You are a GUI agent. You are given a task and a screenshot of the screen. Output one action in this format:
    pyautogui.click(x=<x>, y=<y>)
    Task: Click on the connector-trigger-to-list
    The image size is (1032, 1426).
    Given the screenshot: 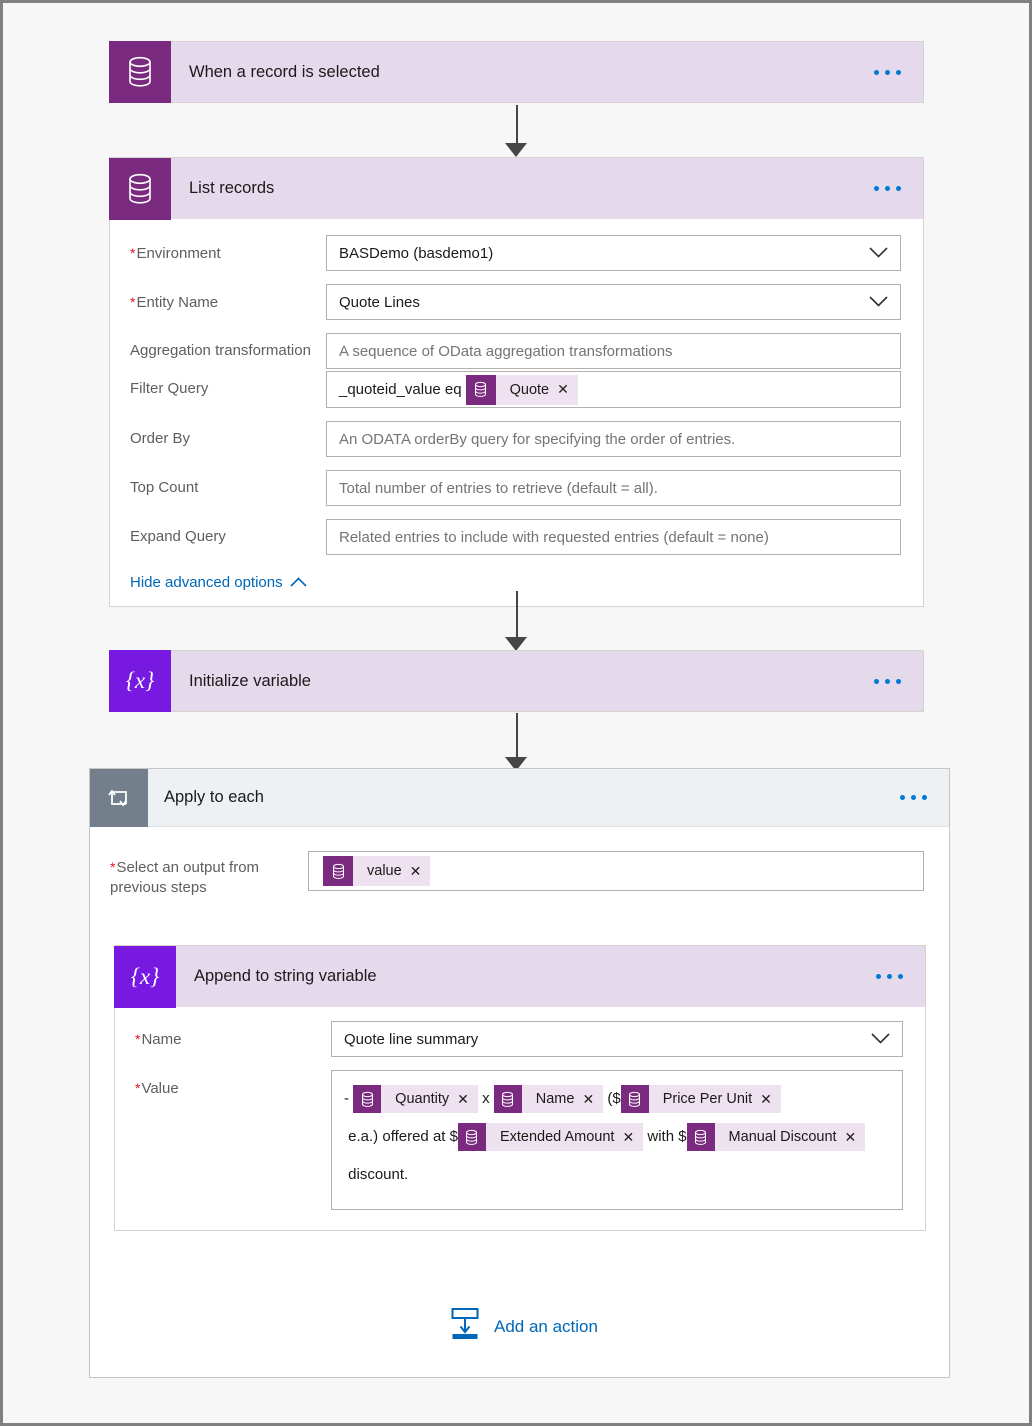 What is the action you would take?
    pyautogui.click(x=517, y=131)
    